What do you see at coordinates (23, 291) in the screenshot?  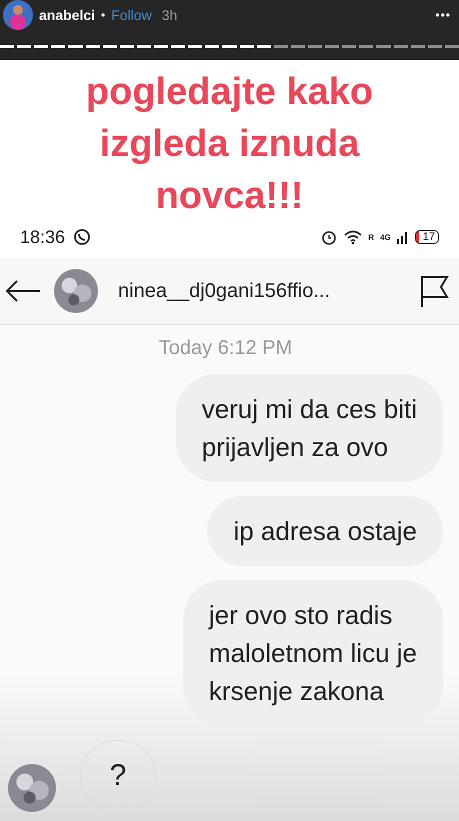 I see `back-button` at bounding box center [23, 291].